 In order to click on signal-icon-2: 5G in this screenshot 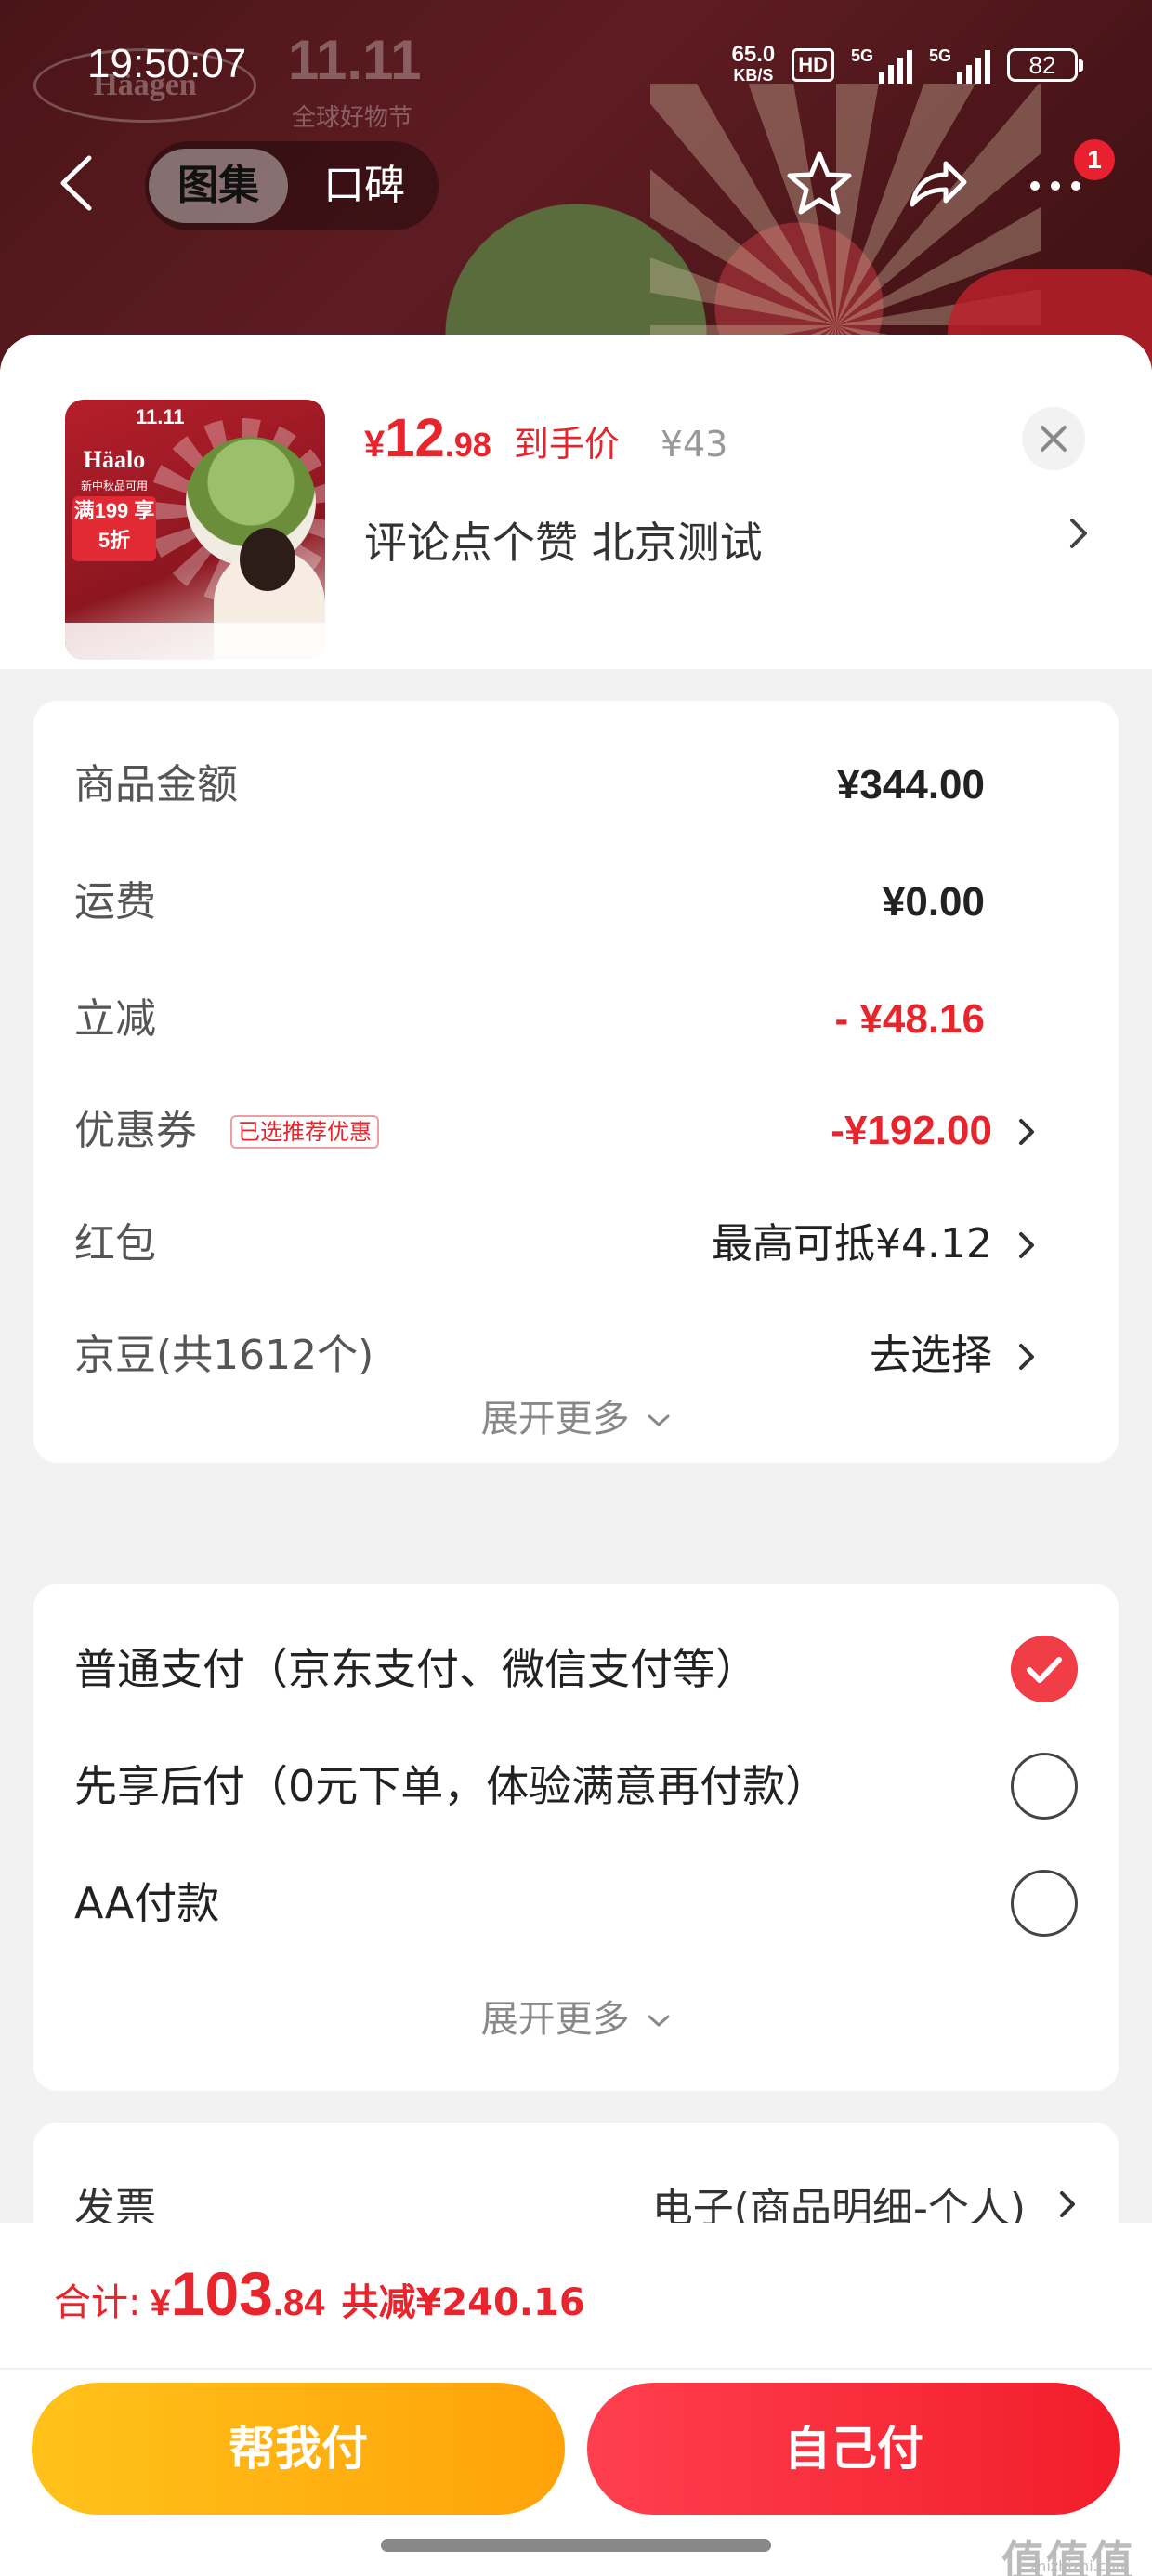, I will do `click(960, 65)`.